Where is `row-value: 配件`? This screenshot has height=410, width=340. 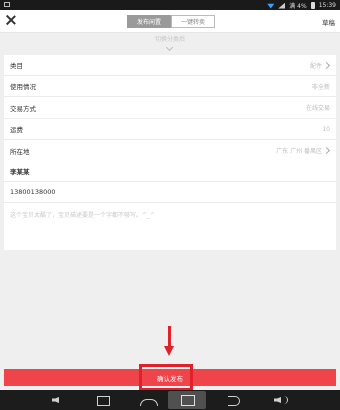
row-value: 配件 is located at coordinates (315, 66).